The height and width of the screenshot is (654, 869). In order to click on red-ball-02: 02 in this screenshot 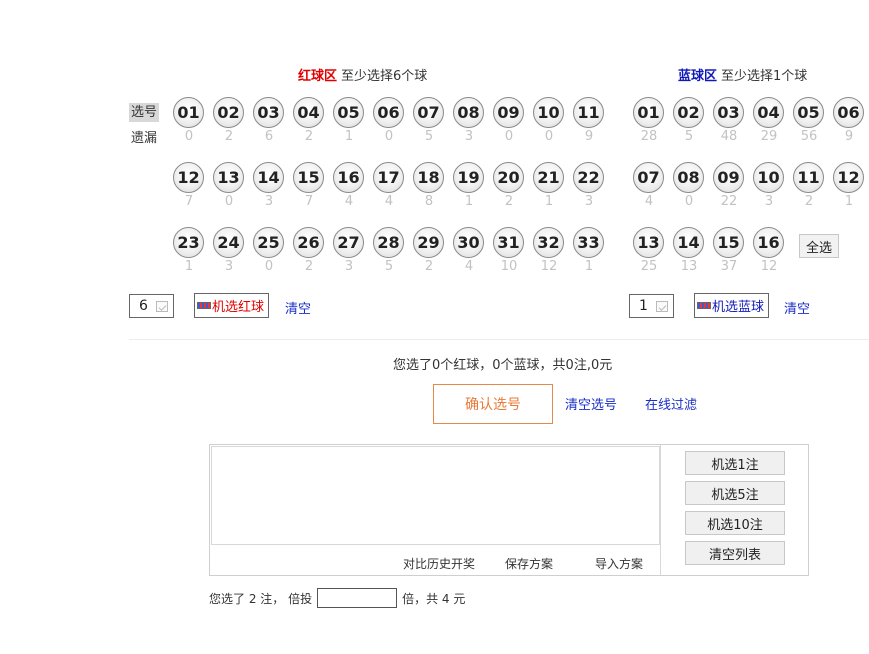, I will do `click(228, 112)`.